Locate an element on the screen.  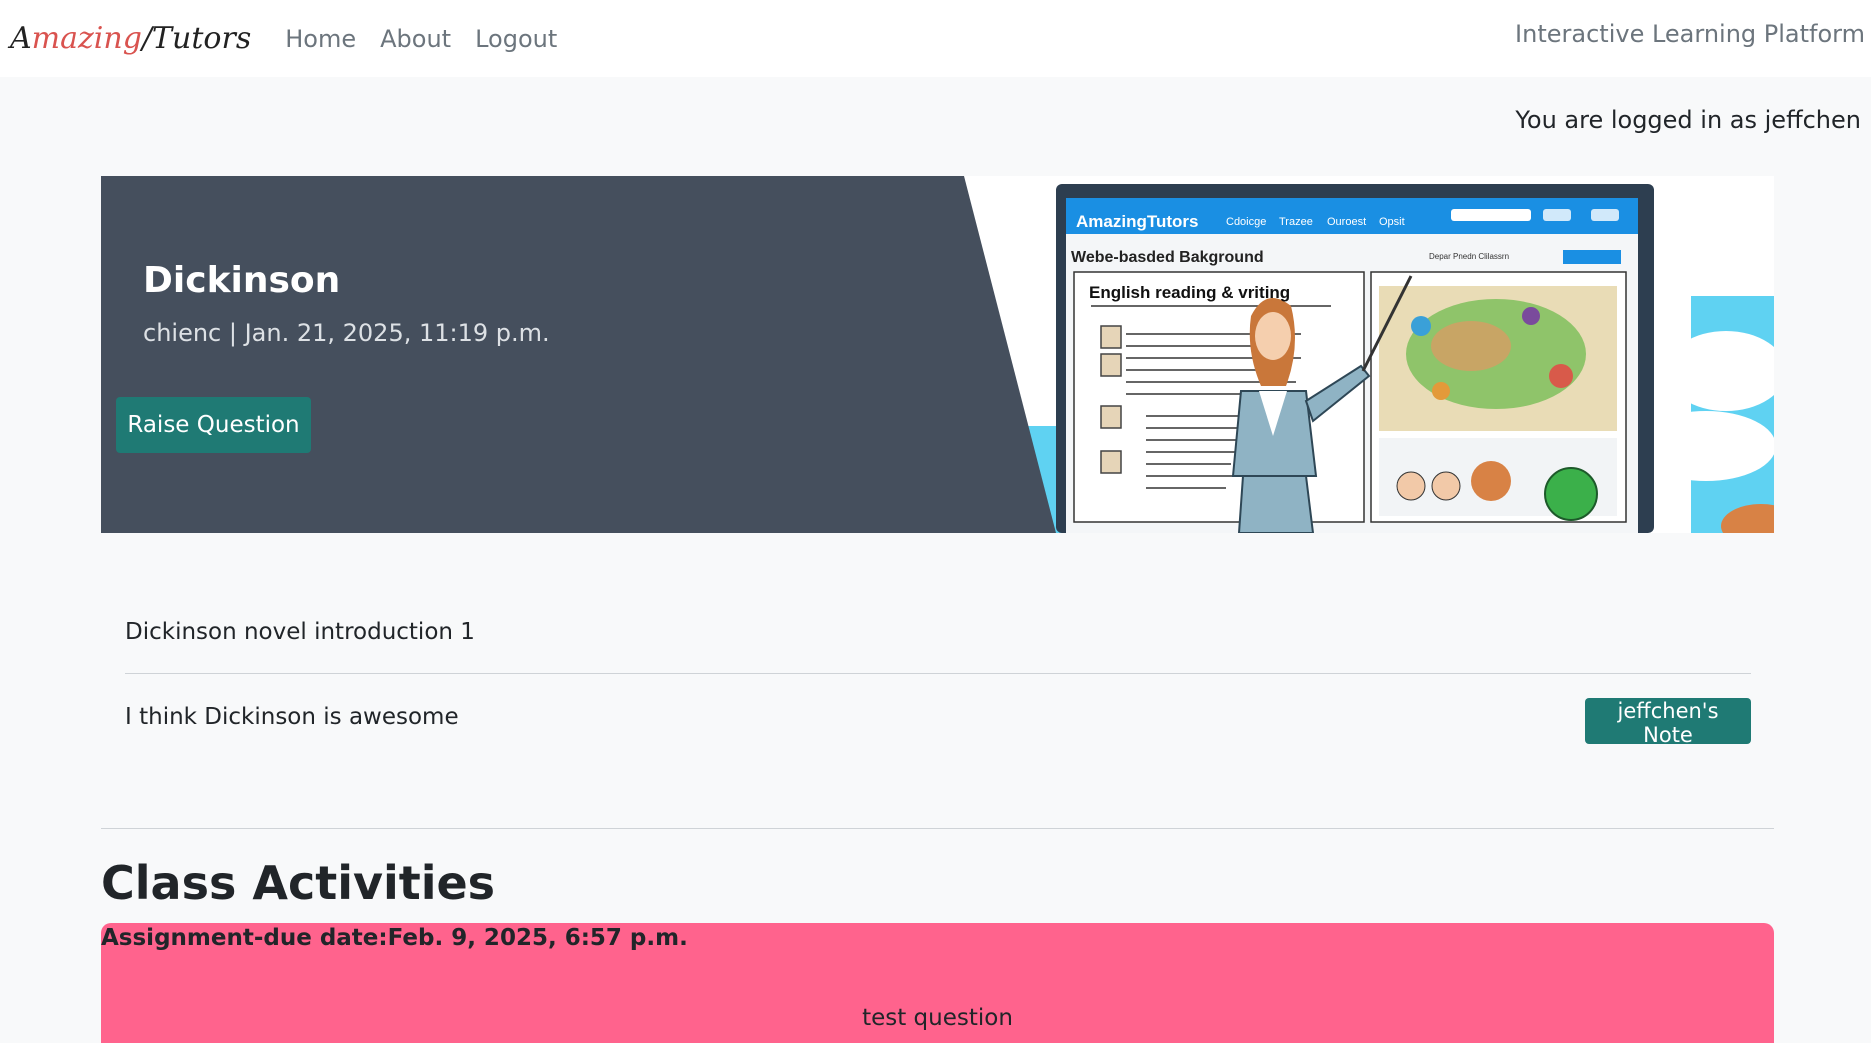
illustration-panel-title: Webe-basded Bakground is located at coordinates (1167, 257).